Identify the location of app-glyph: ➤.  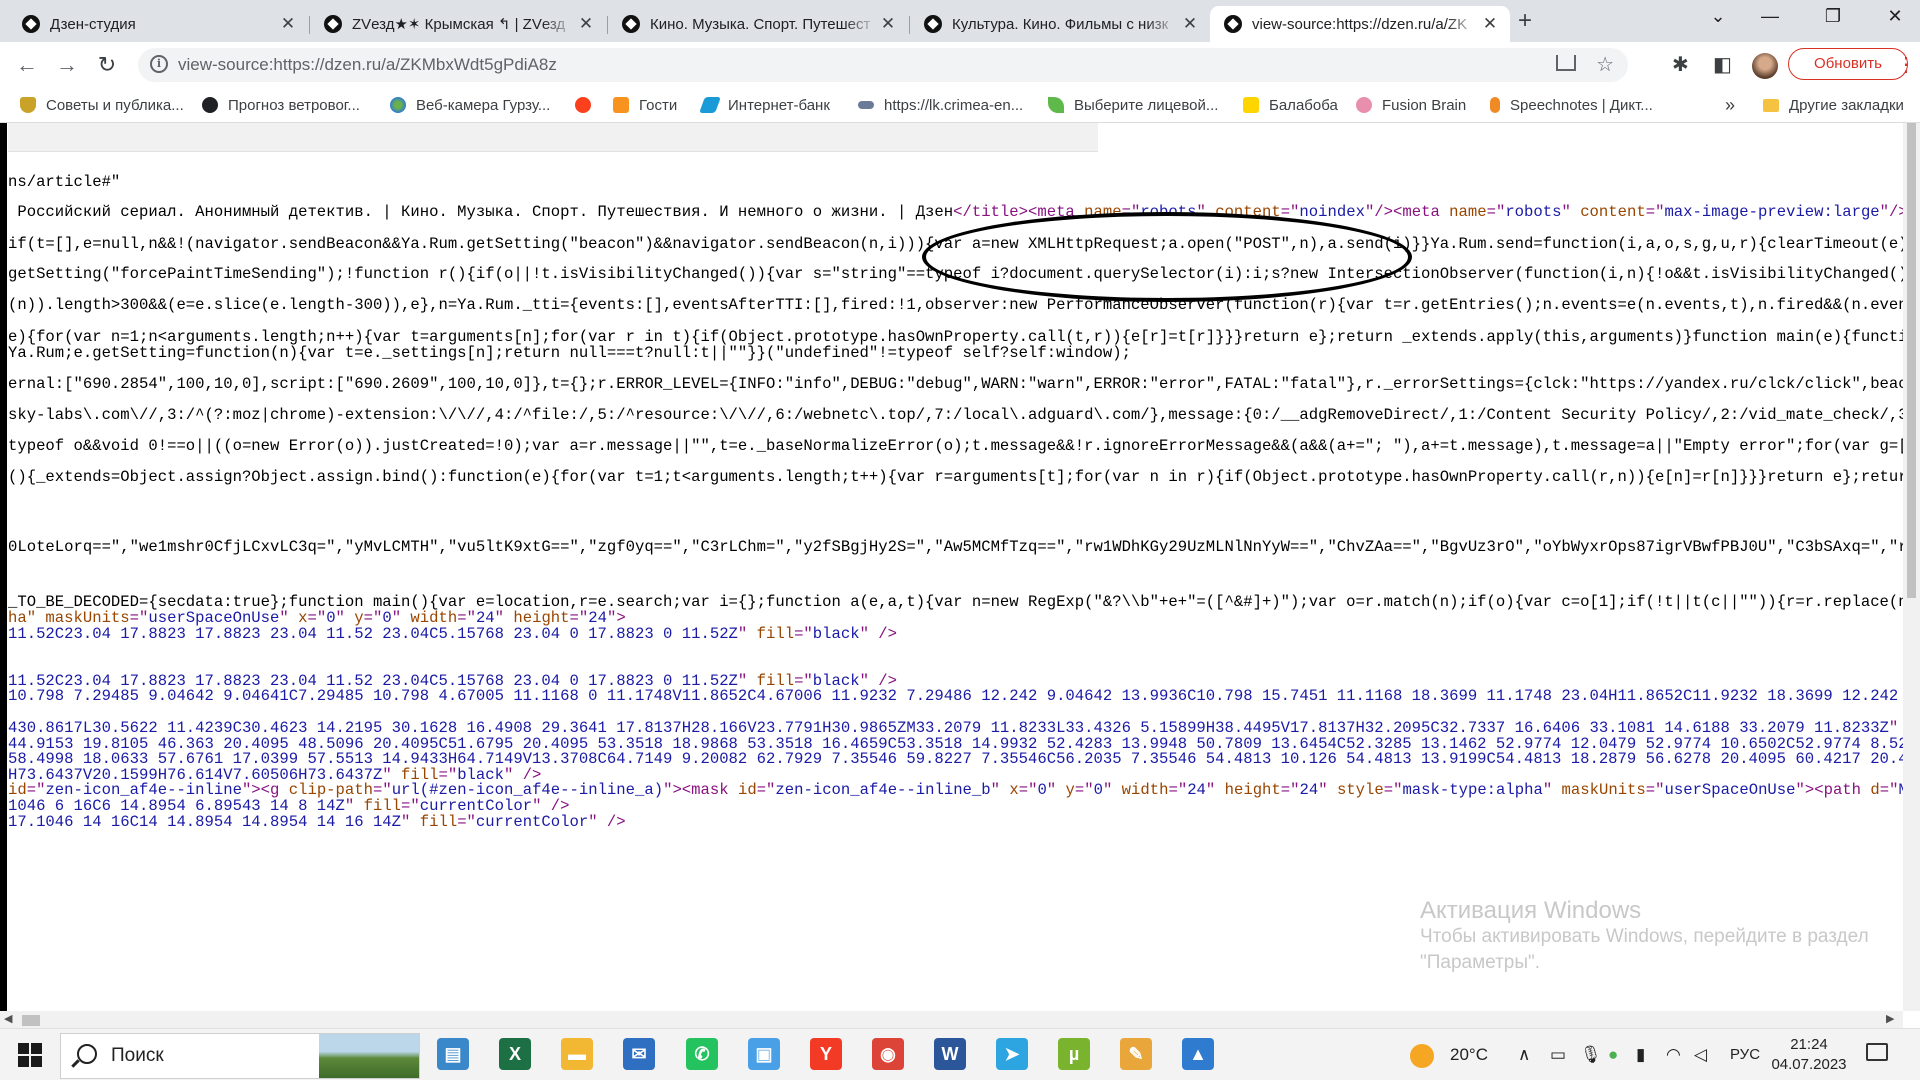
(1012, 1054).